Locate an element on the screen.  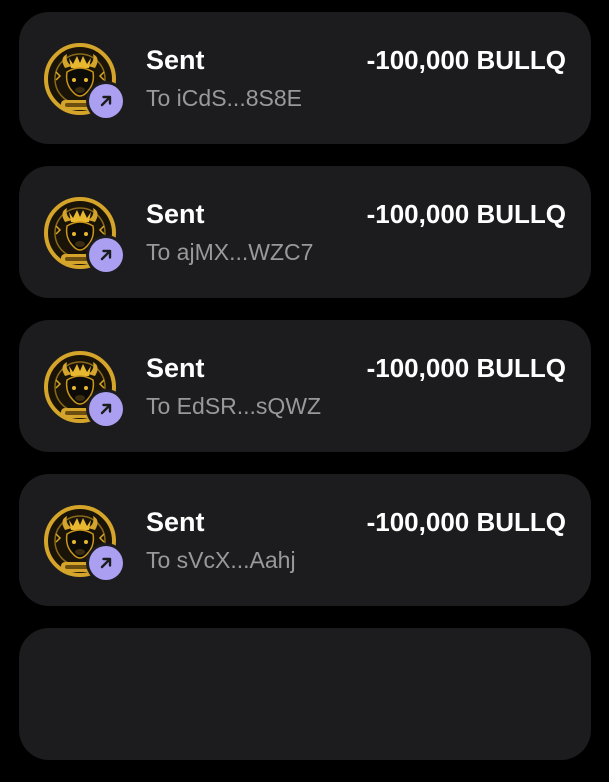
transaction-counterparty: To ajMX...WZC7 is located at coordinates (230, 252).